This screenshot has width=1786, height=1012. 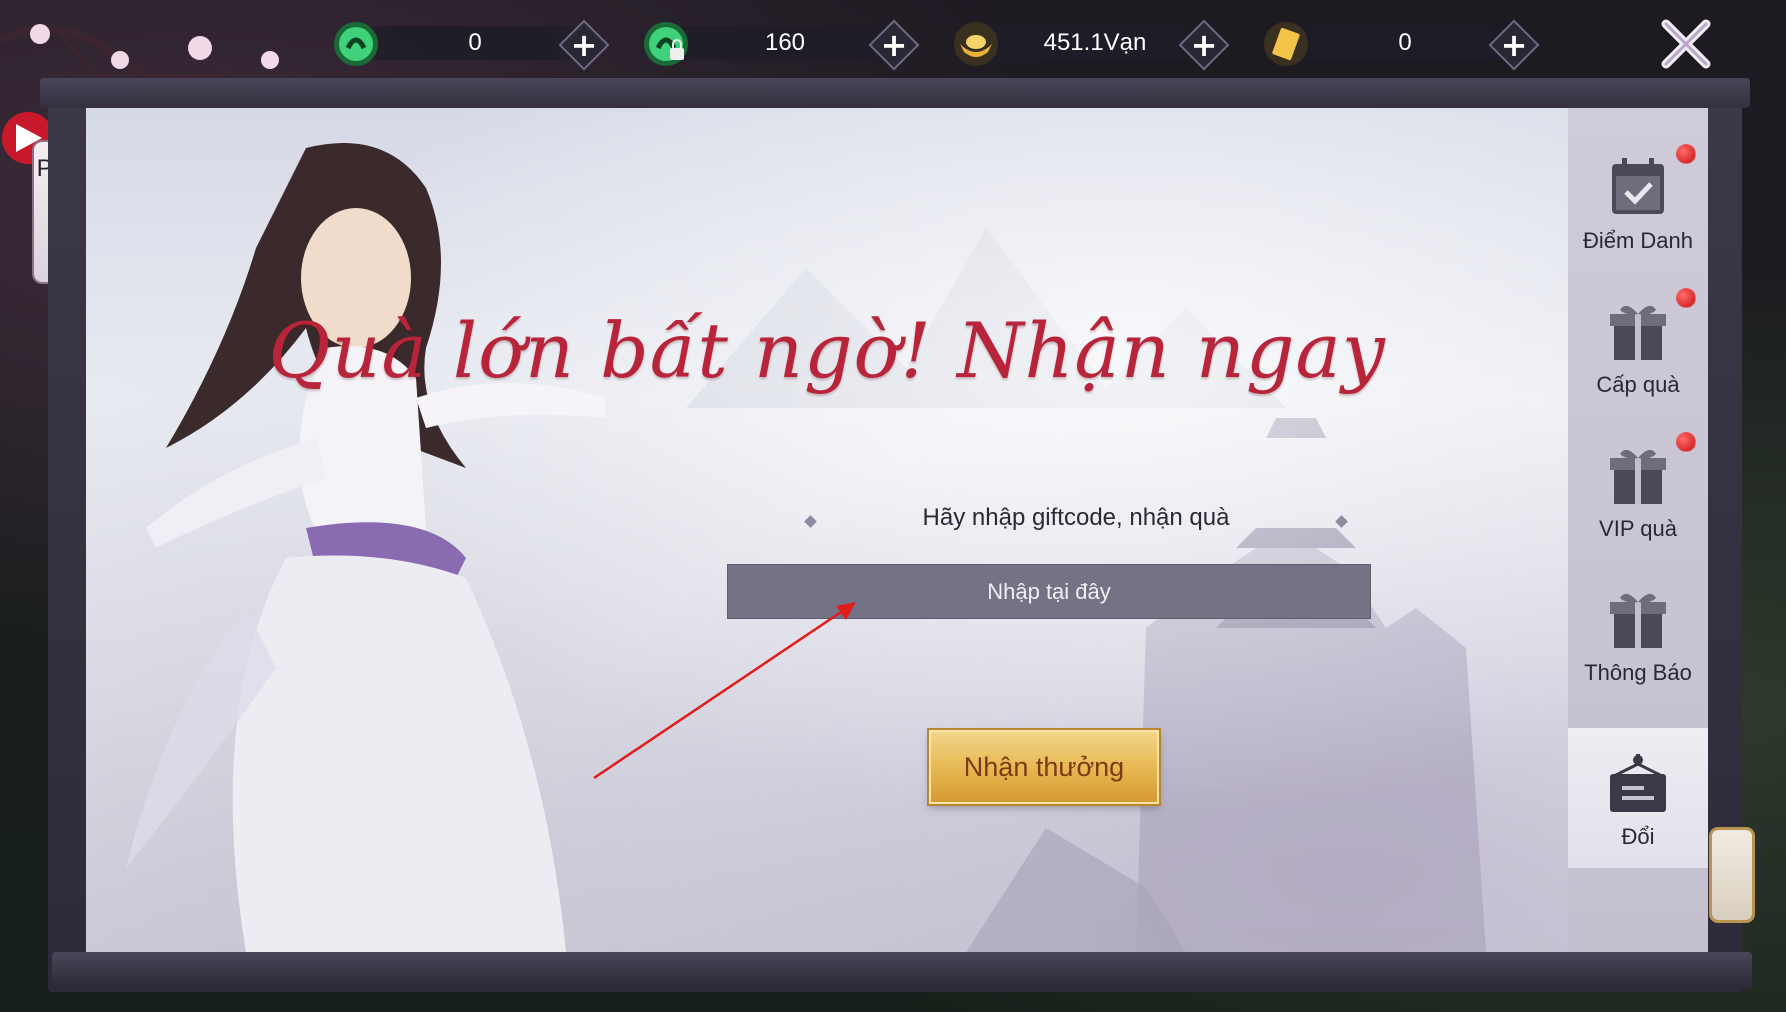 What do you see at coordinates (1638, 836) in the screenshot?
I see `sidebar-label: Đổi` at bounding box center [1638, 836].